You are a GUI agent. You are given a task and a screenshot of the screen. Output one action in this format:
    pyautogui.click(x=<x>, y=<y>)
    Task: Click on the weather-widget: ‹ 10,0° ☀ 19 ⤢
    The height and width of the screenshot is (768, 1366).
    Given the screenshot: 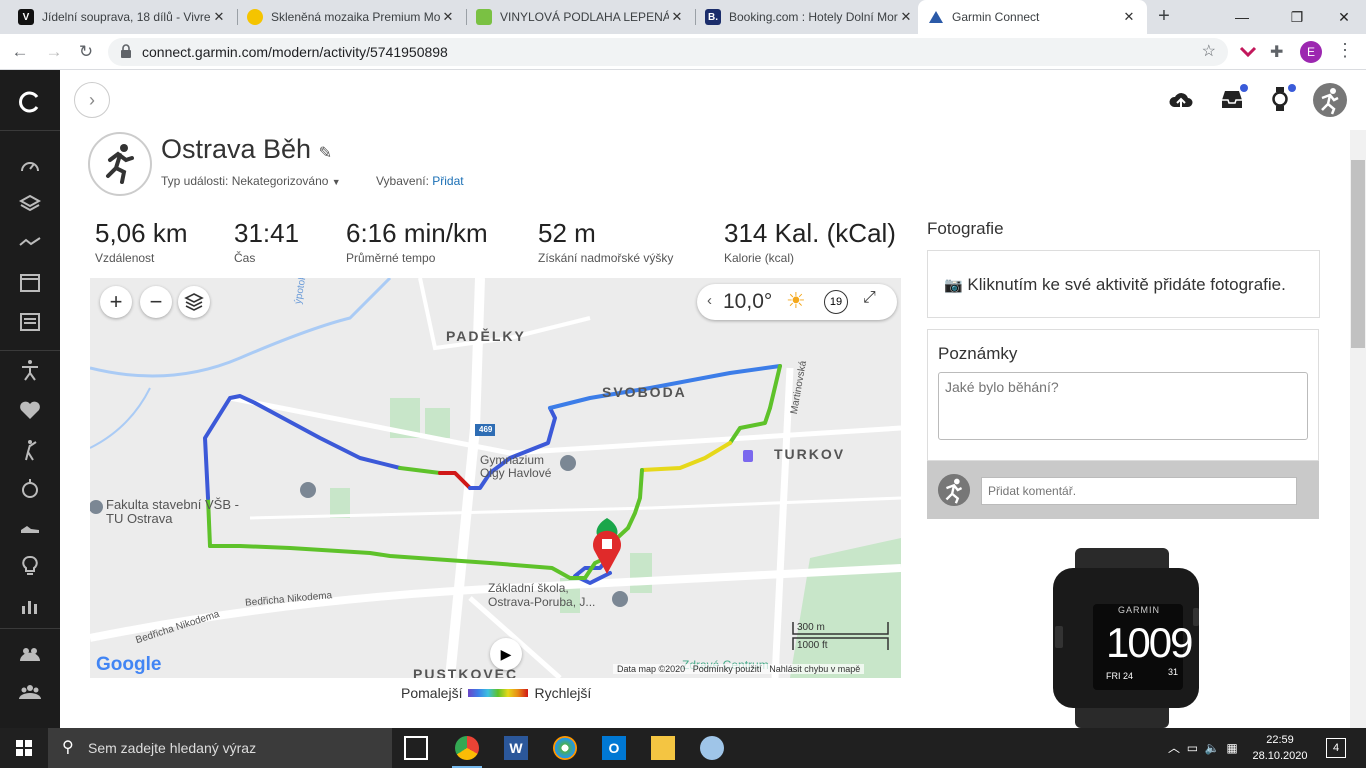 What is the action you would take?
    pyautogui.click(x=797, y=302)
    